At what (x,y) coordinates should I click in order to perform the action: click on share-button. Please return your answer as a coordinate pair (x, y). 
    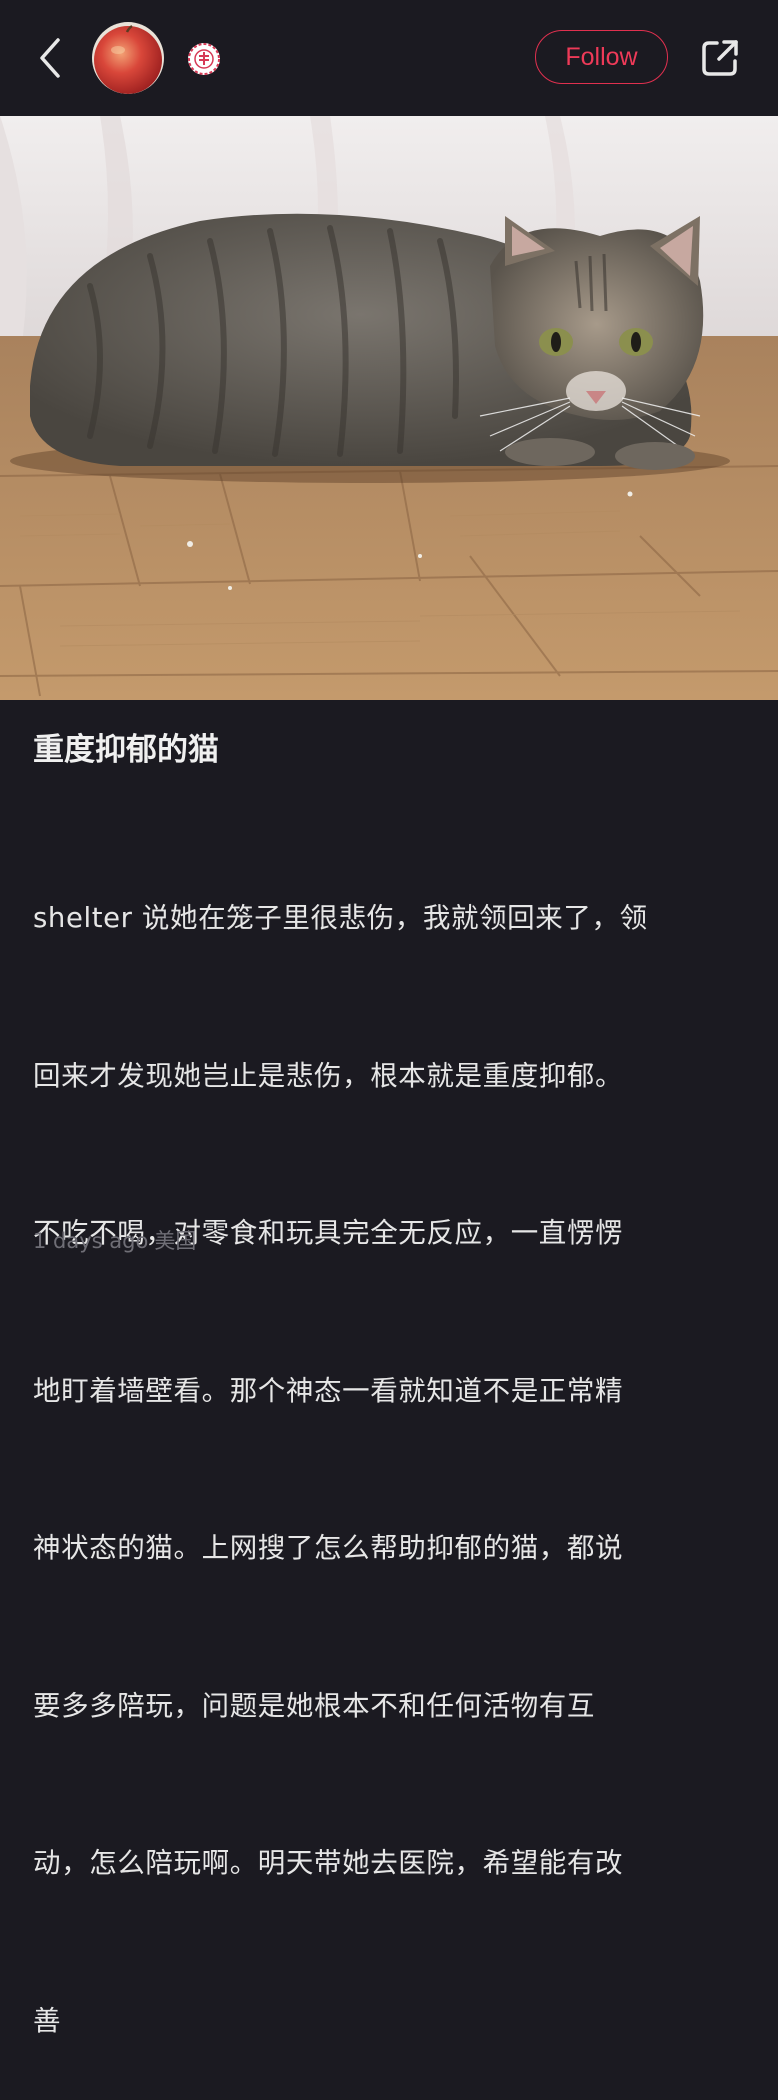
    Looking at the image, I should click on (720, 58).